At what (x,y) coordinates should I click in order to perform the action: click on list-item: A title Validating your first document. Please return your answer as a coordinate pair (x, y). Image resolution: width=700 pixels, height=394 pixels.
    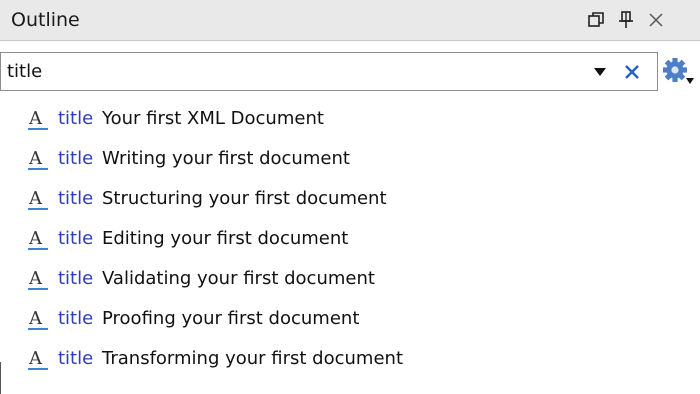
    Looking at the image, I should click on (350, 279).